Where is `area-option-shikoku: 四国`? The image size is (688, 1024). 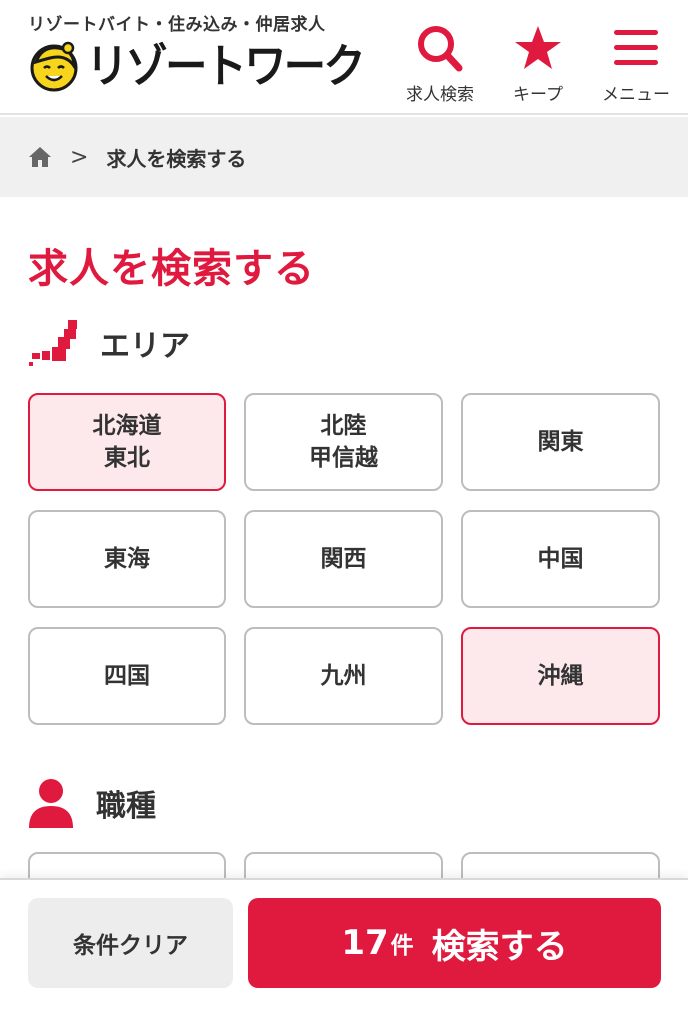
area-option-shikoku: 四国 is located at coordinates (127, 676).